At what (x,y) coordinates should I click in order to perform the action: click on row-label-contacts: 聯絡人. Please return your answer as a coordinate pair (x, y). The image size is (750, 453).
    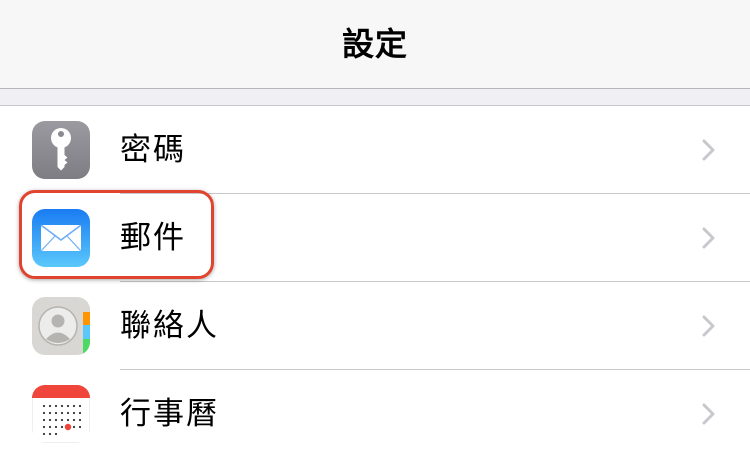
    Looking at the image, I should click on (169, 326).